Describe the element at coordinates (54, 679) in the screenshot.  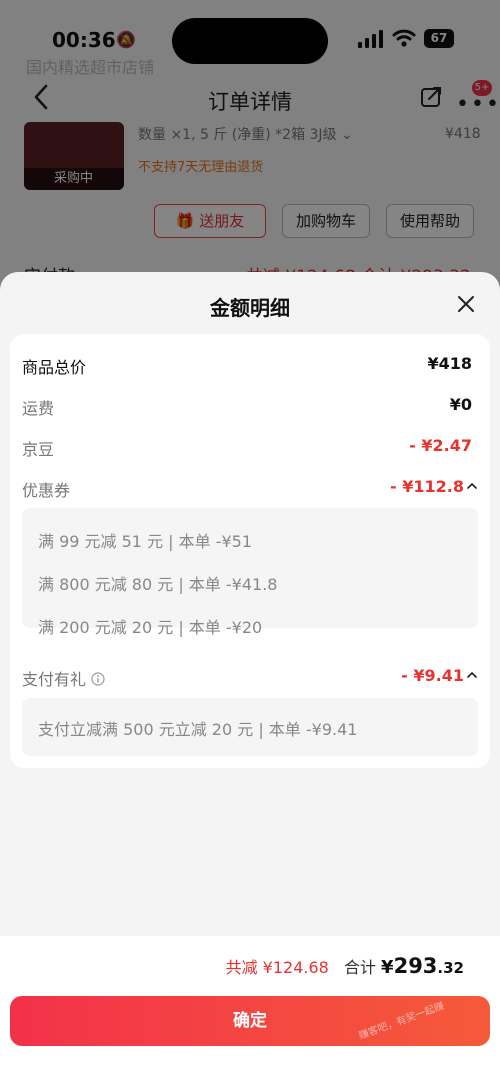
I see `payment-gift-text: 支付有礼` at that location.